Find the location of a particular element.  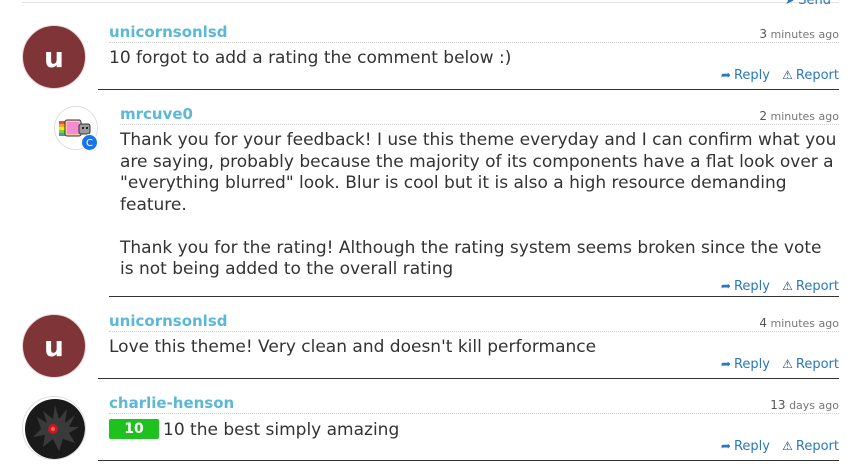

comment-header: unicornsonlsd 4 minutes ago is located at coordinates (474, 322).